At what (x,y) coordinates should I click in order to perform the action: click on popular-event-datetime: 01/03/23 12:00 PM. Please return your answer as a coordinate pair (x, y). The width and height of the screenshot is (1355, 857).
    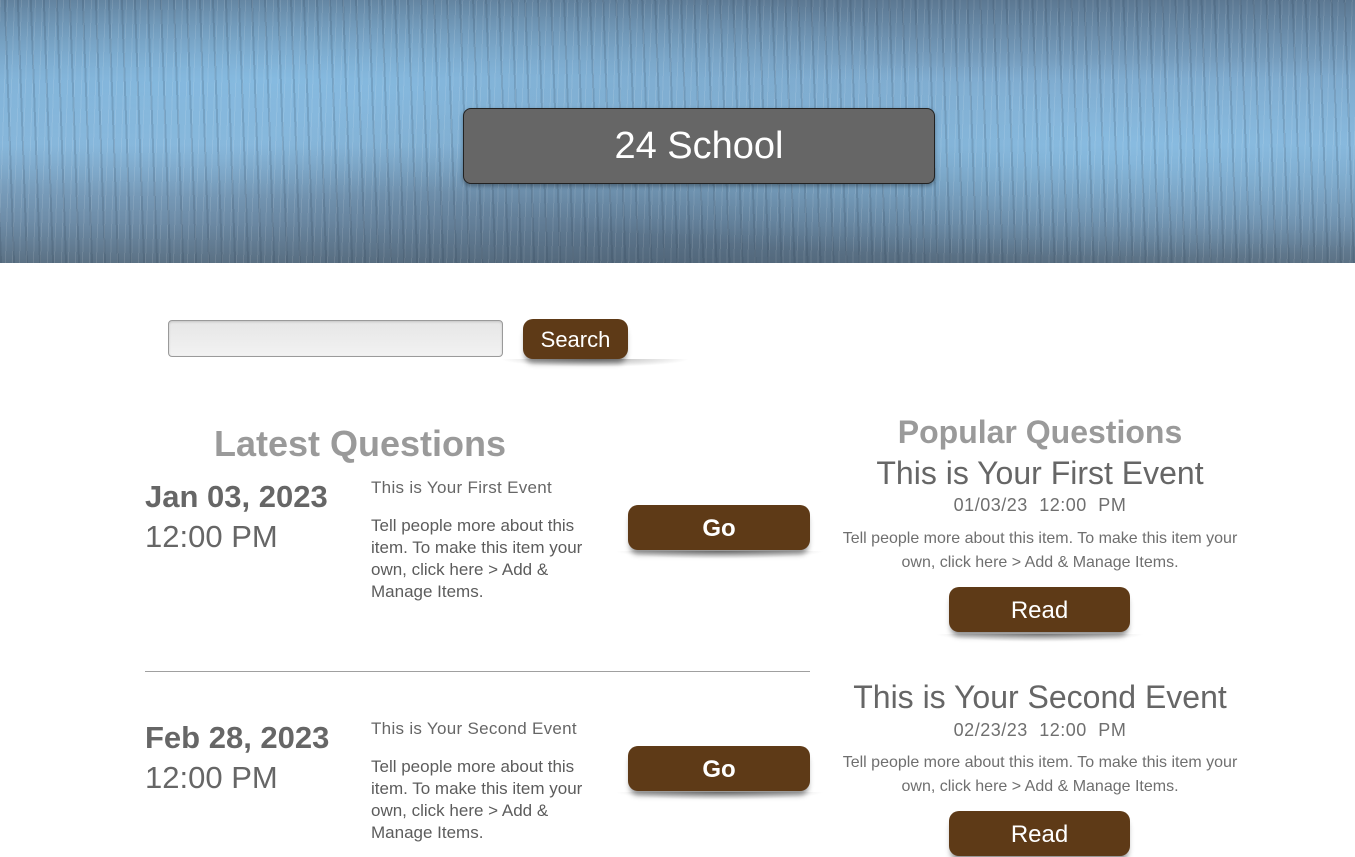
    Looking at the image, I should click on (1040, 505).